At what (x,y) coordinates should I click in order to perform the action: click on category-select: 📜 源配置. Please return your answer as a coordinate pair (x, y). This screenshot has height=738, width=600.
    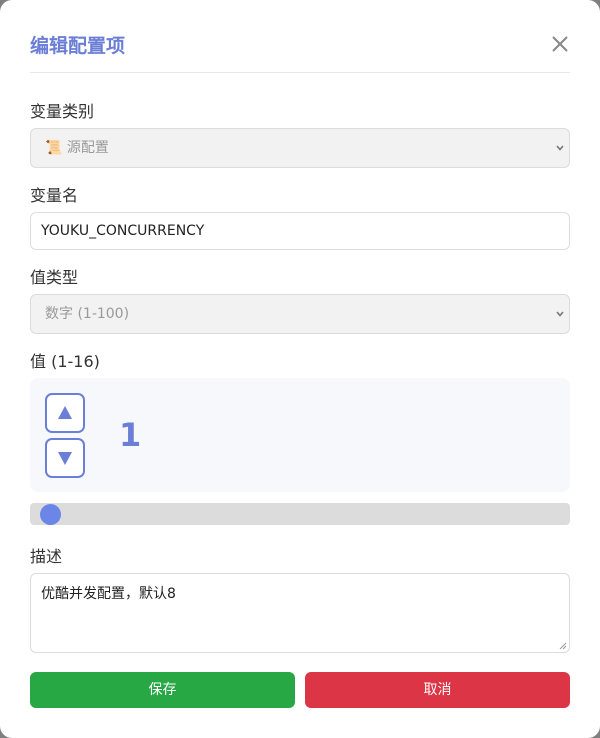
    Looking at the image, I should click on (300, 148).